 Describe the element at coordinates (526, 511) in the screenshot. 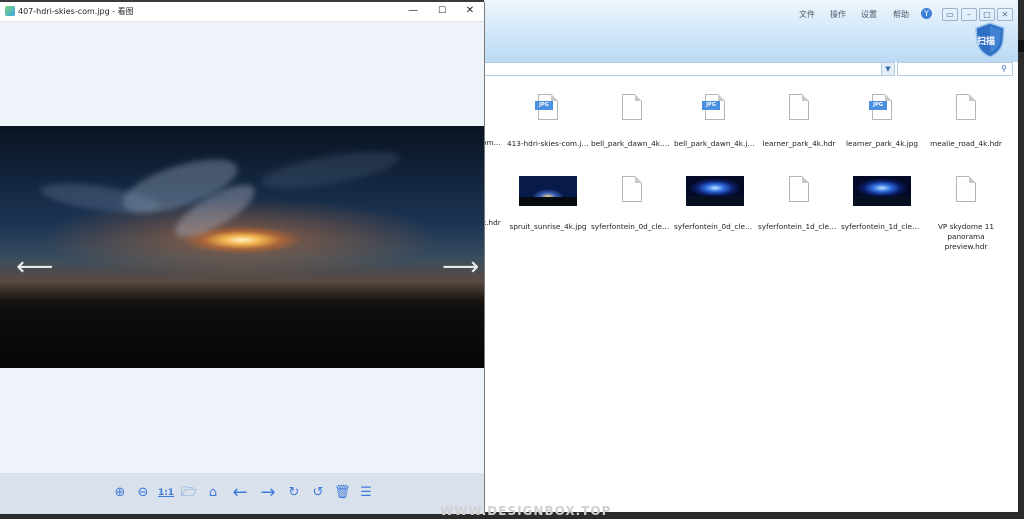

I see `site-watermark: WWW.DESIGNBOX.TOP` at that location.